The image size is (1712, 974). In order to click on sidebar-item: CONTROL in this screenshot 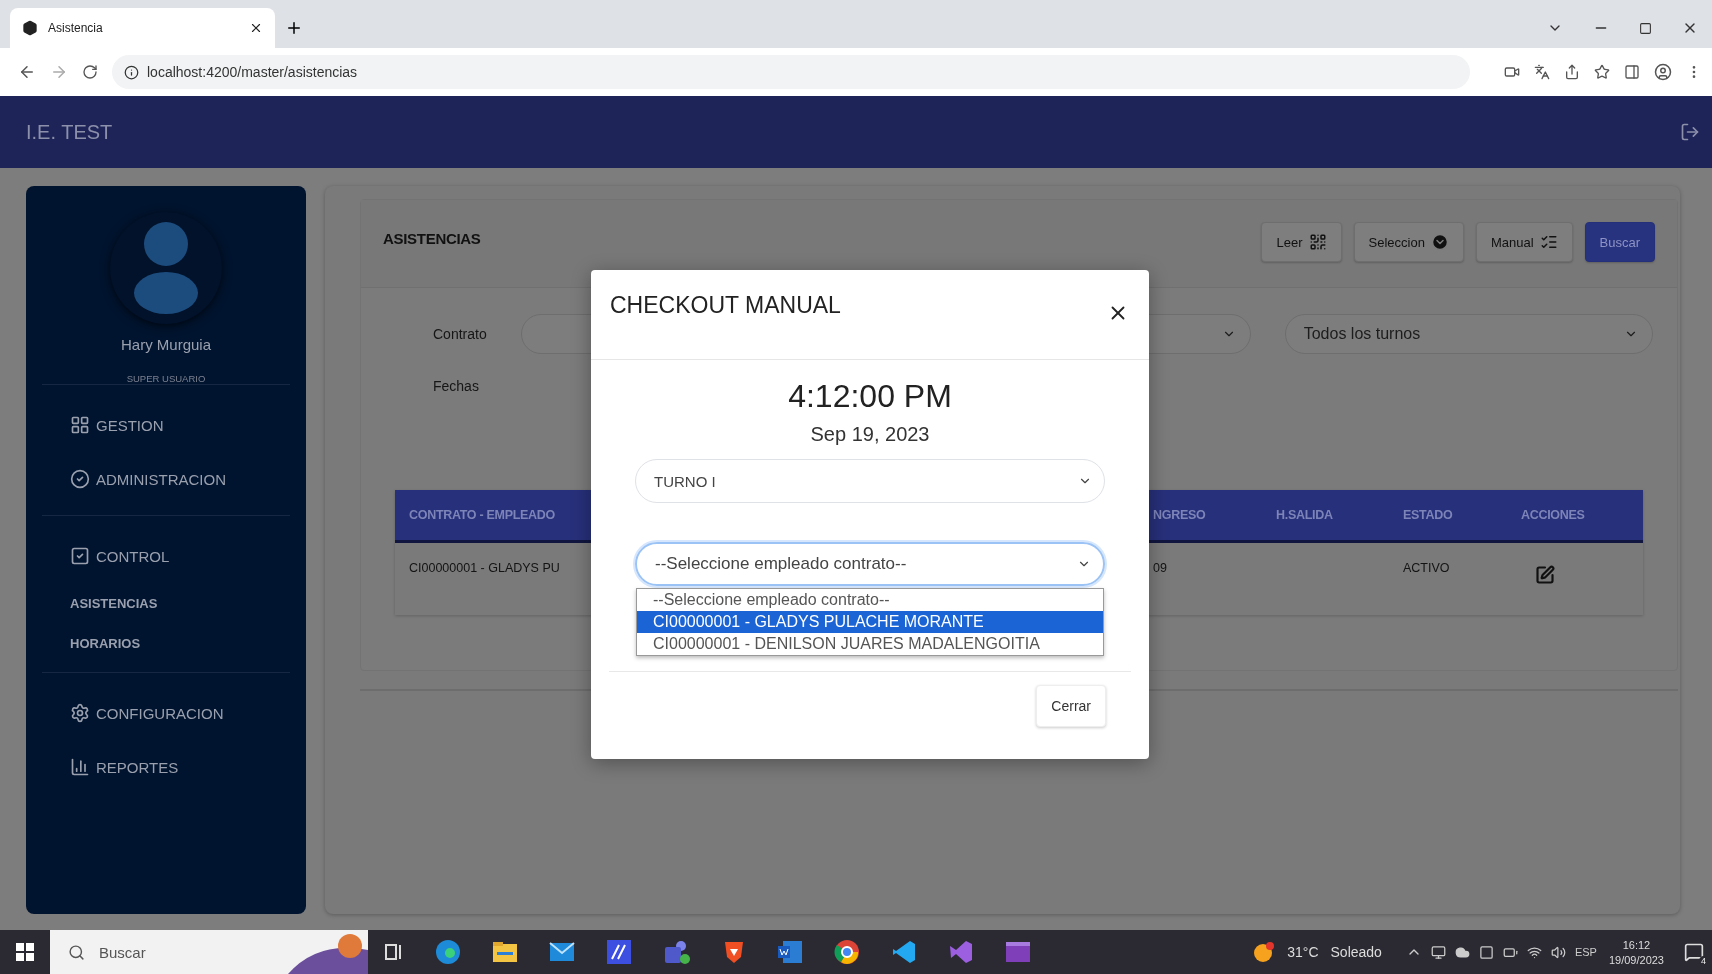, I will do `click(180, 556)`.